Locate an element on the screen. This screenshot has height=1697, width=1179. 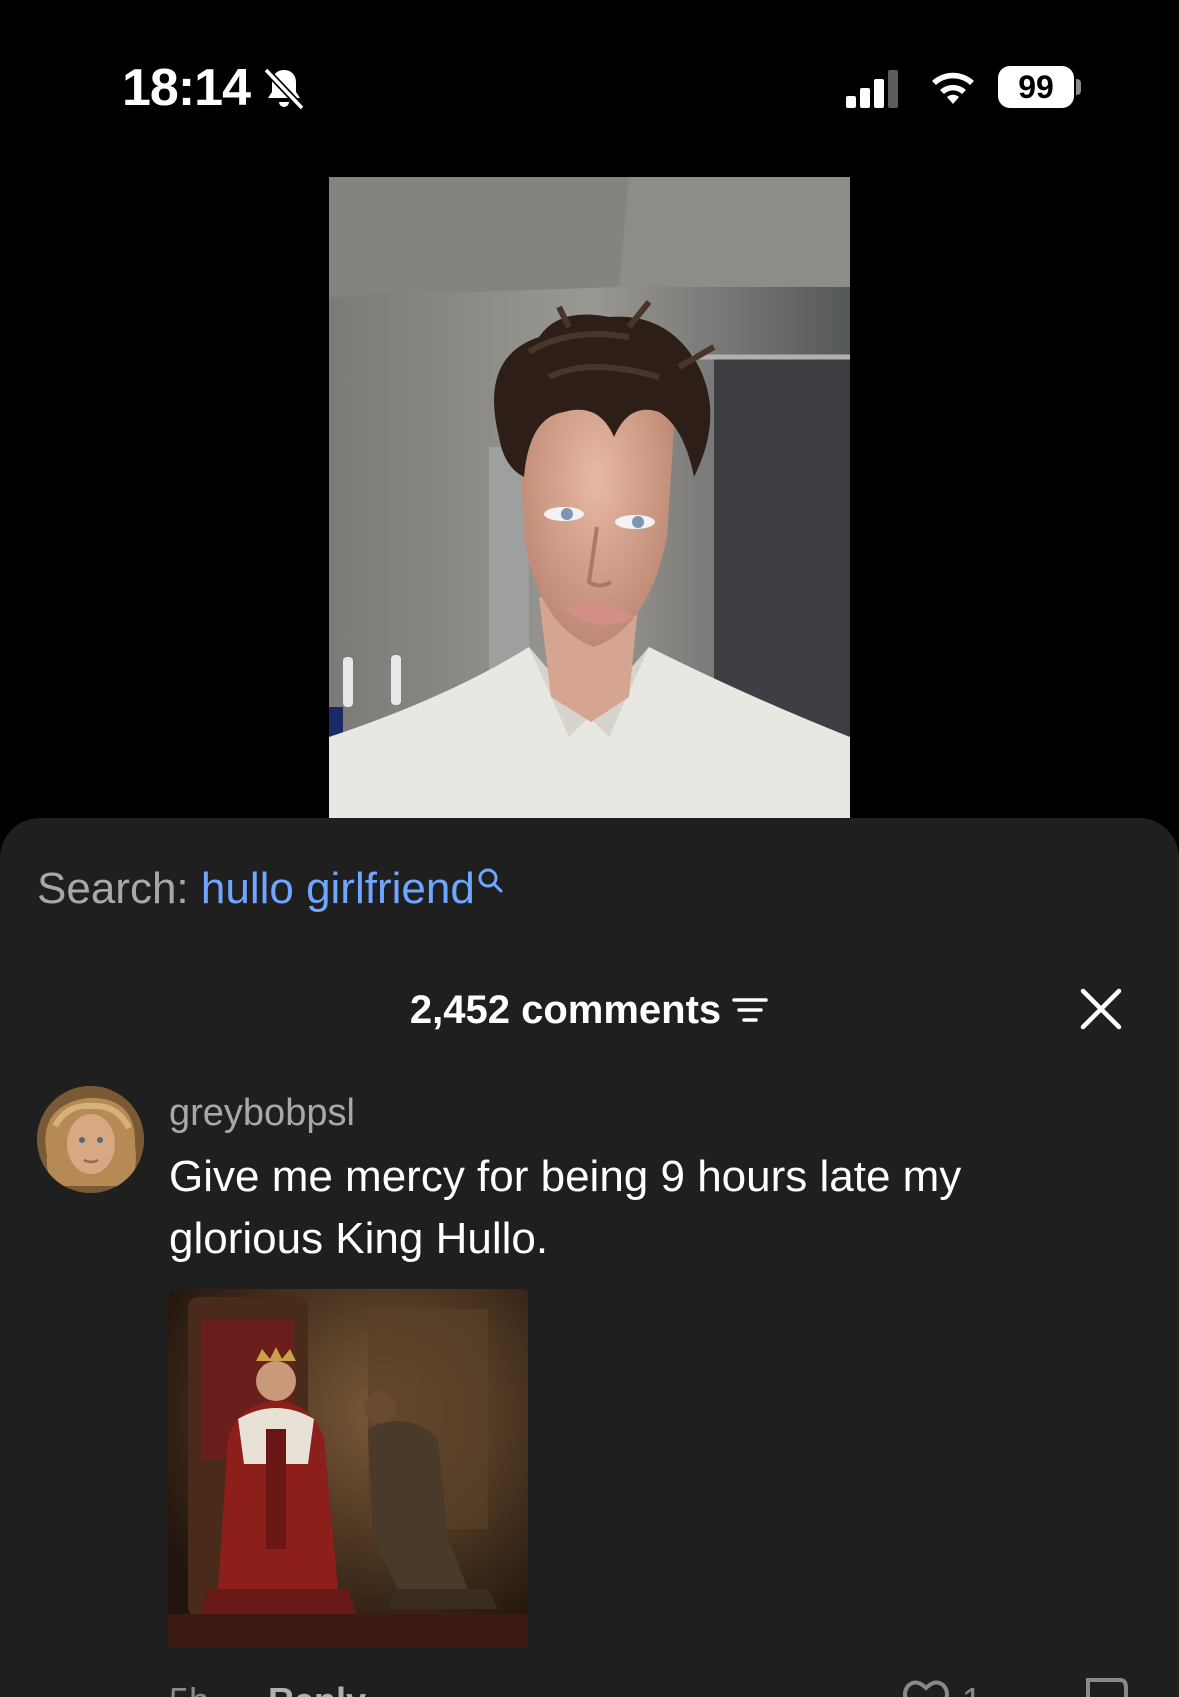
battery-icon: 99 is located at coordinates (1039, 87).